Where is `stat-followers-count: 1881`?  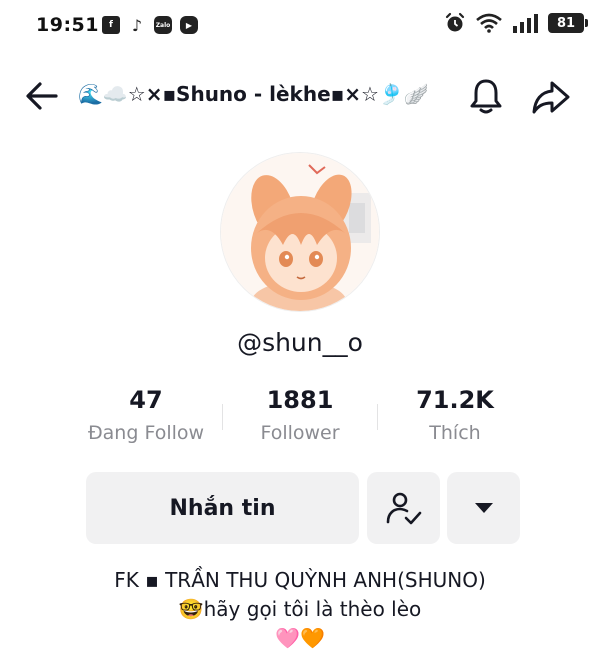 stat-followers-count: 1881 is located at coordinates (300, 400).